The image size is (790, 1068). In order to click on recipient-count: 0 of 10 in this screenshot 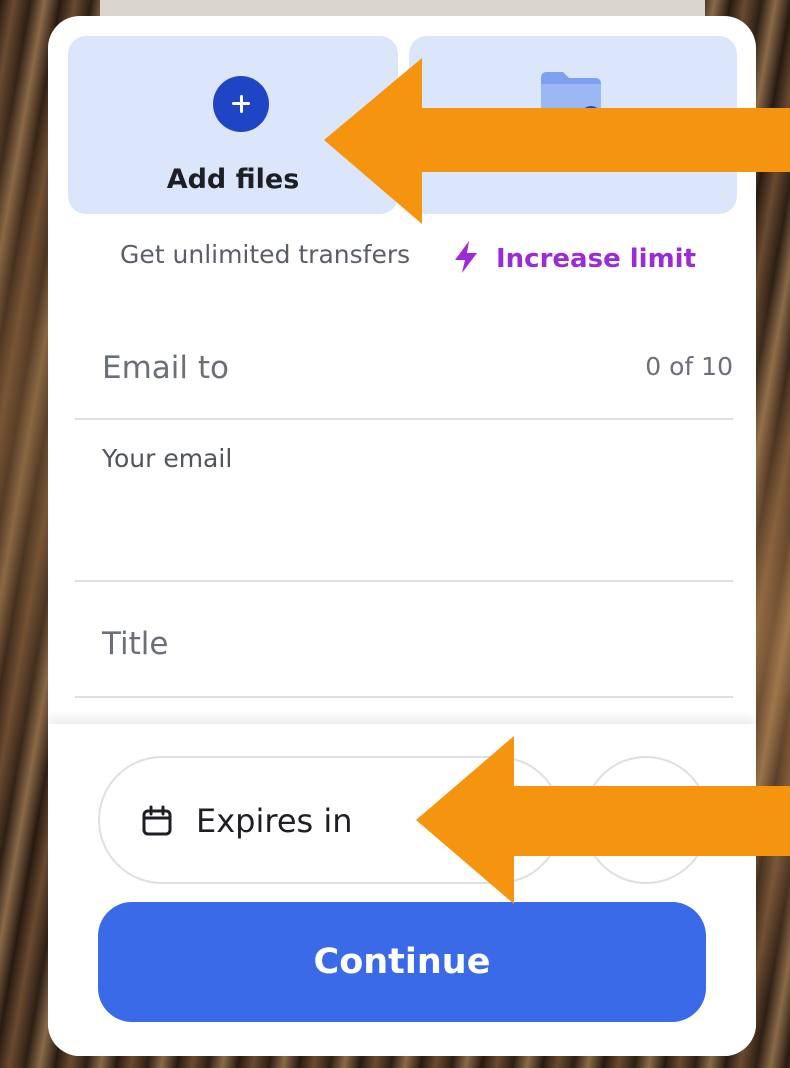, I will do `click(689, 366)`.